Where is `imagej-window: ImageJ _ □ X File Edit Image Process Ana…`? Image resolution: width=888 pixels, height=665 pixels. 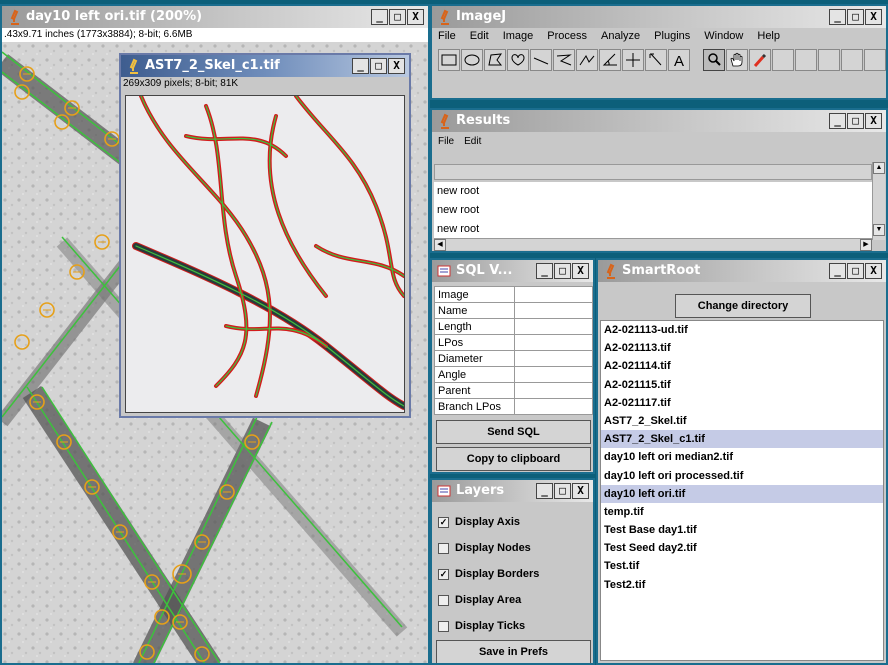 imagej-window: ImageJ _ □ X File Edit Image Process Ana… is located at coordinates (659, 52).